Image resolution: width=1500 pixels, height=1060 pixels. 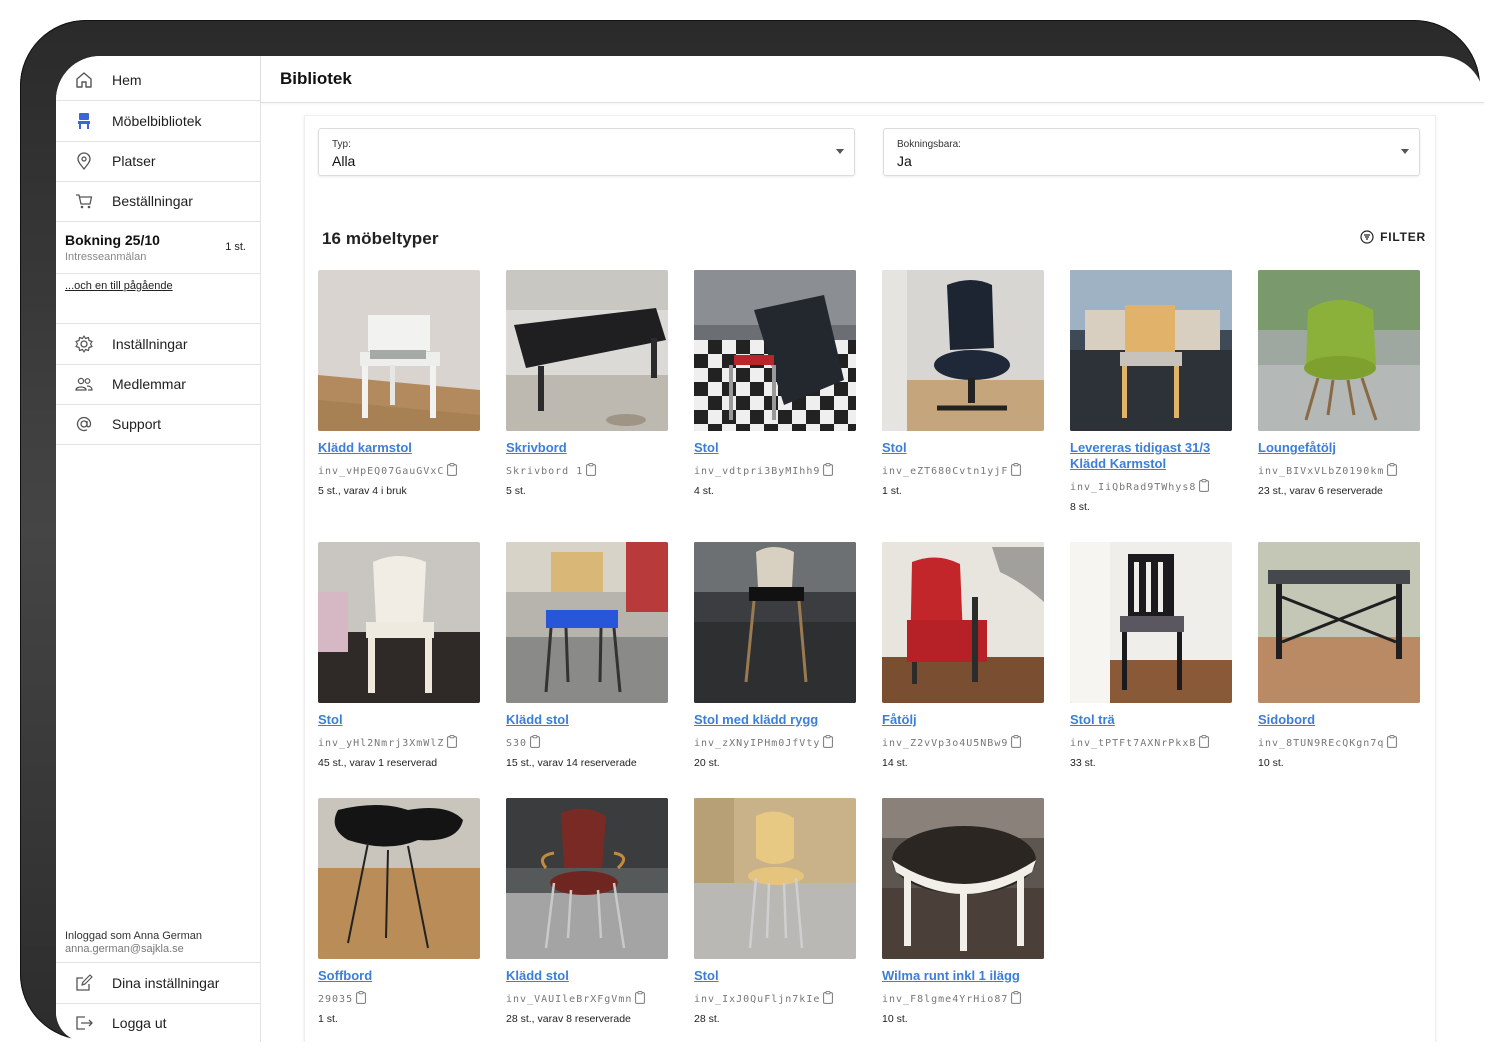 I want to click on nav-item-installningar: Inställningar, so click(x=158, y=344).